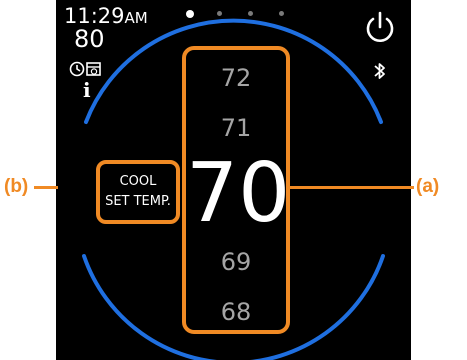 The width and height of the screenshot is (467, 360). I want to click on callout-b-line, so click(46, 187).